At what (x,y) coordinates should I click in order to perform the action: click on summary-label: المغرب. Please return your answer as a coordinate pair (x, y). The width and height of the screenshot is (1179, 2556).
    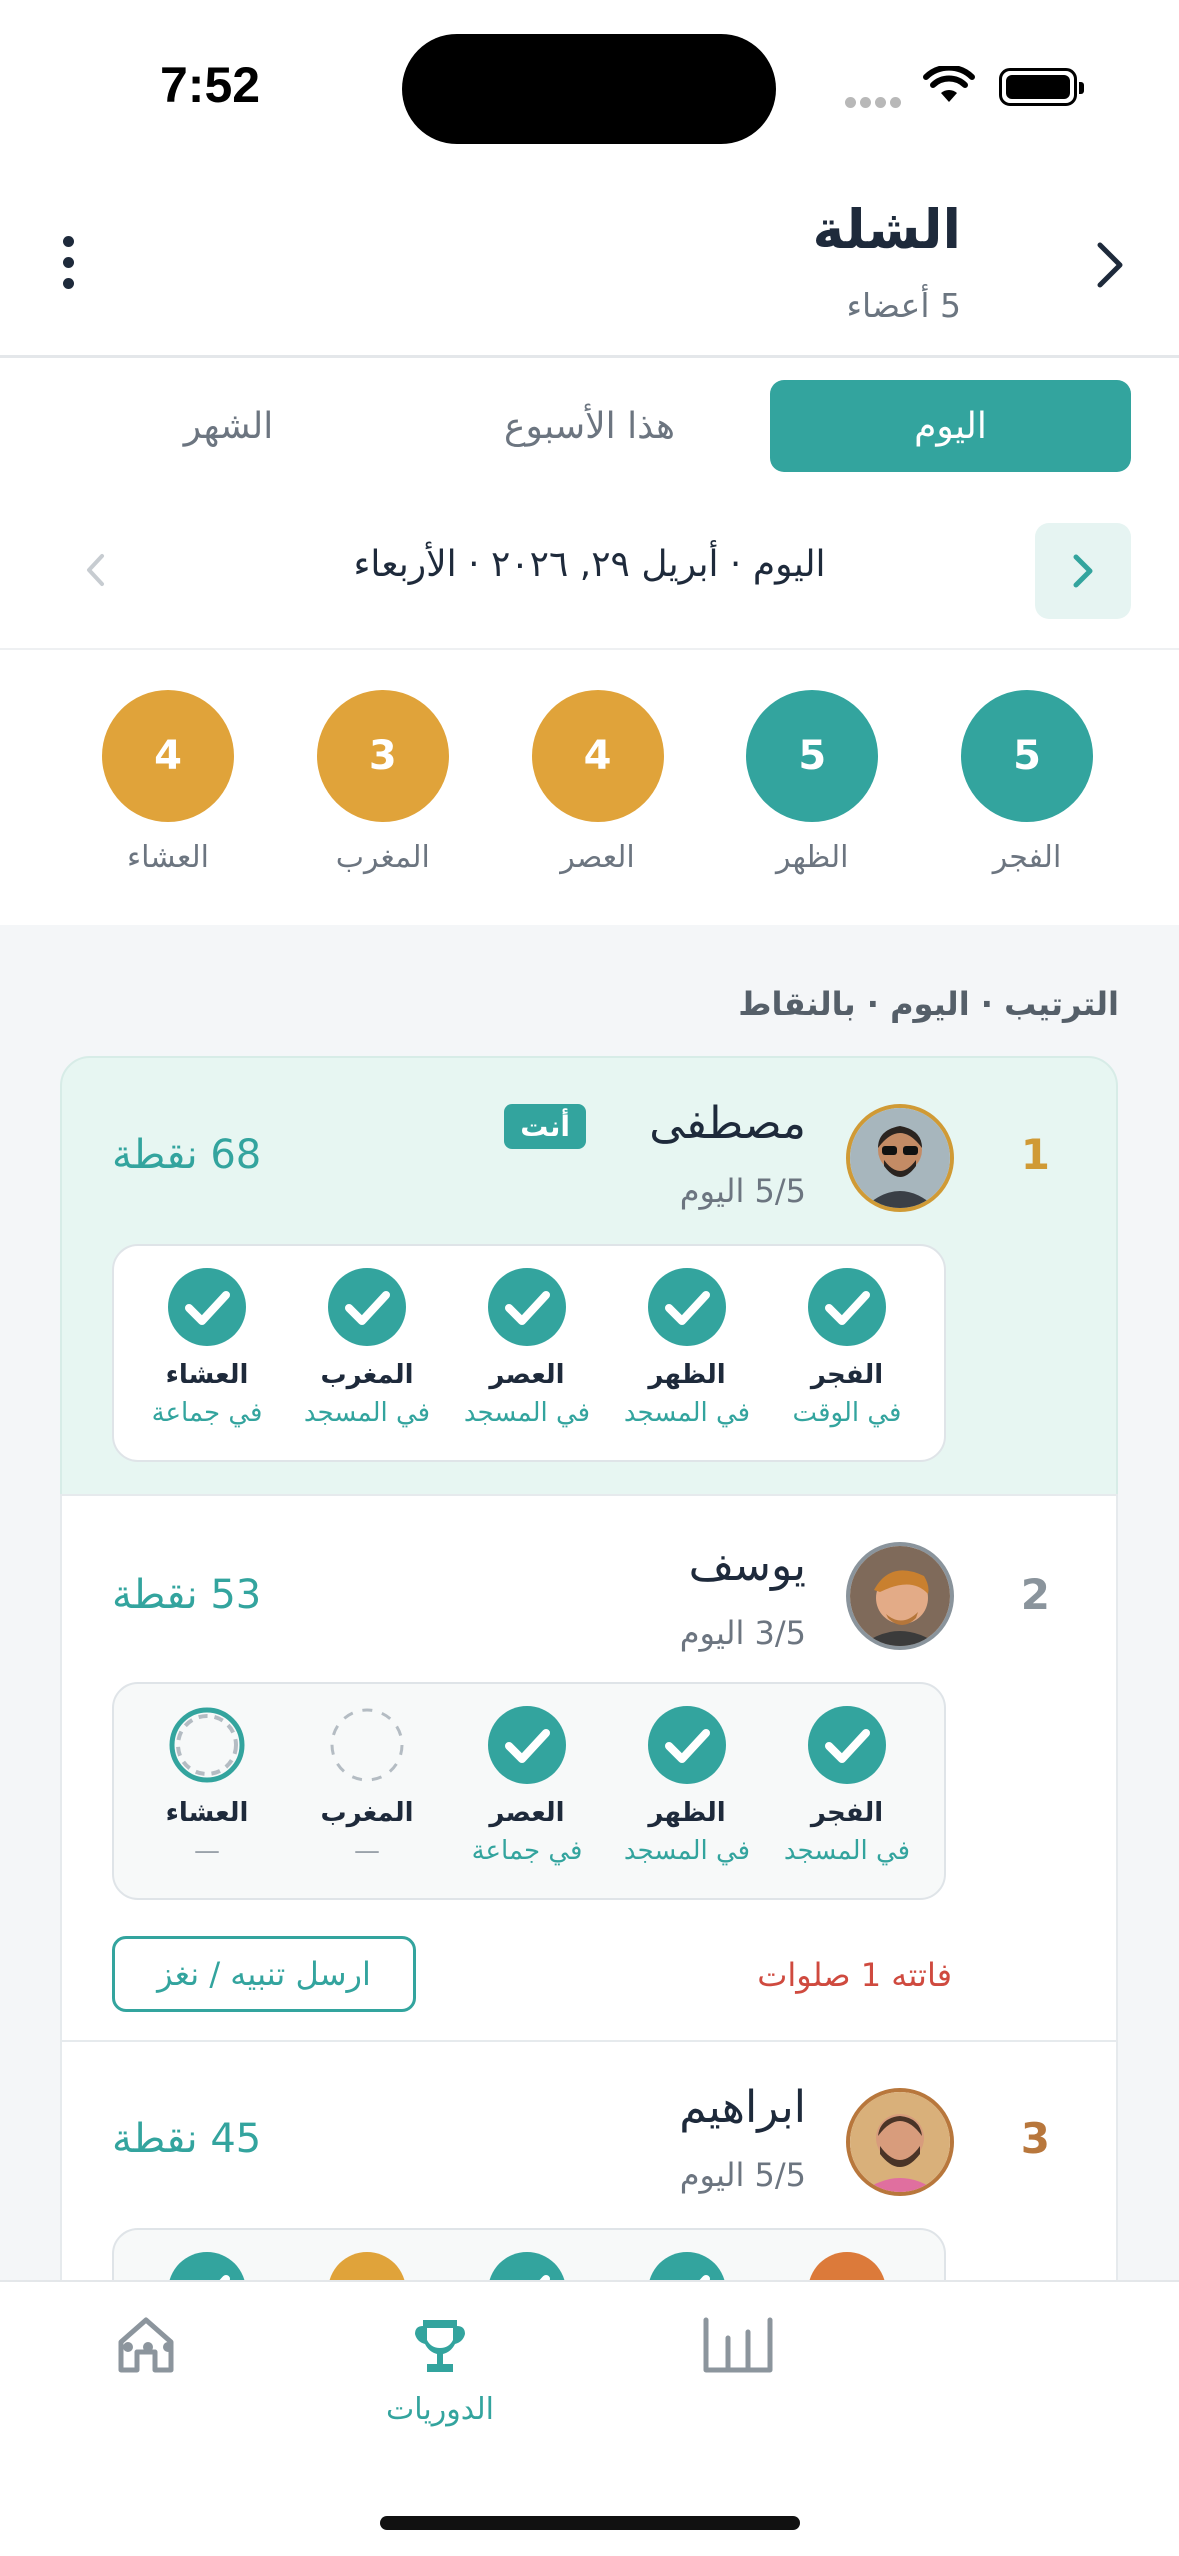
    Looking at the image, I should click on (382, 857).